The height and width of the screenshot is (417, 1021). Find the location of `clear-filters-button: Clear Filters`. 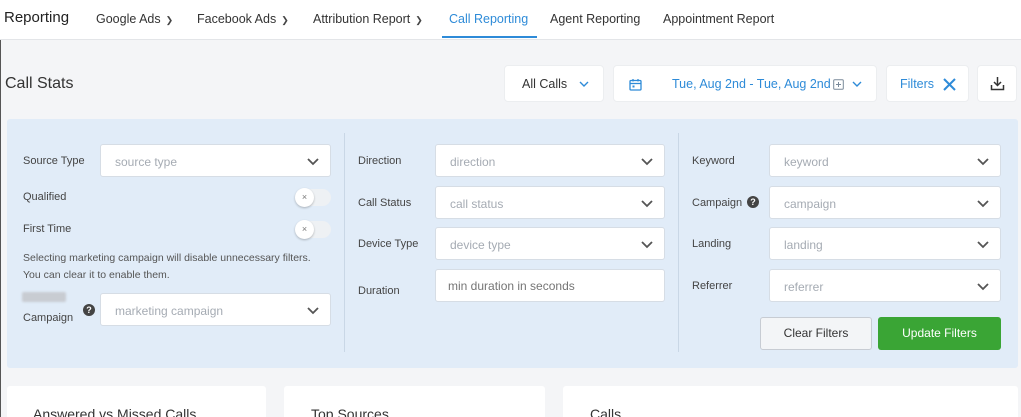

clear-filters-button: Clear Filters is located at coordinates (816, 333).